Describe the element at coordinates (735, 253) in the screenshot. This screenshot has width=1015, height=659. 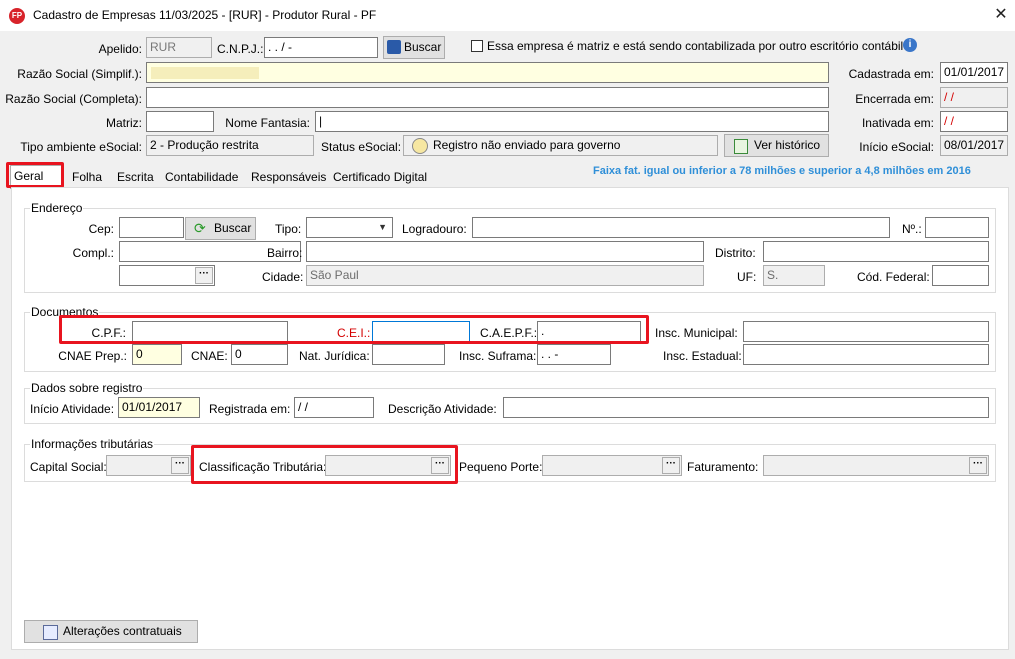
I see `distrito-label: Distrito:` at that location.